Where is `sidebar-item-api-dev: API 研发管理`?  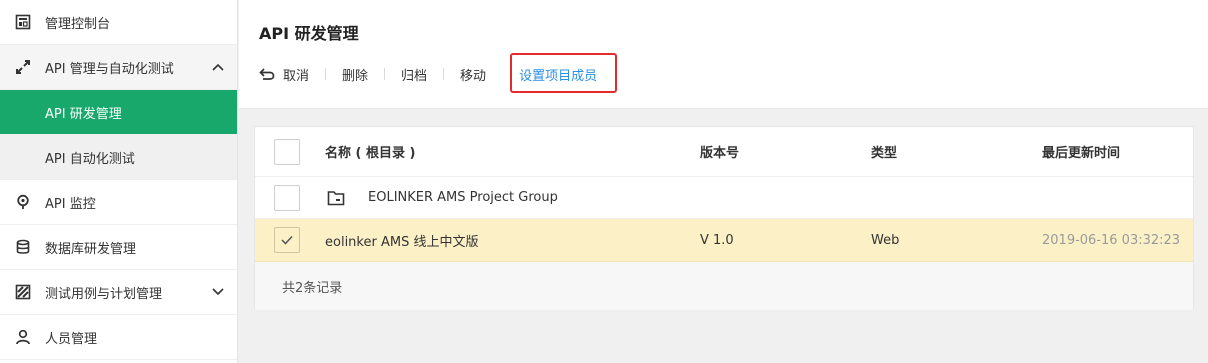
sidebar-item-api-dev: API 研发管理 is located at coordinates (118, 112).